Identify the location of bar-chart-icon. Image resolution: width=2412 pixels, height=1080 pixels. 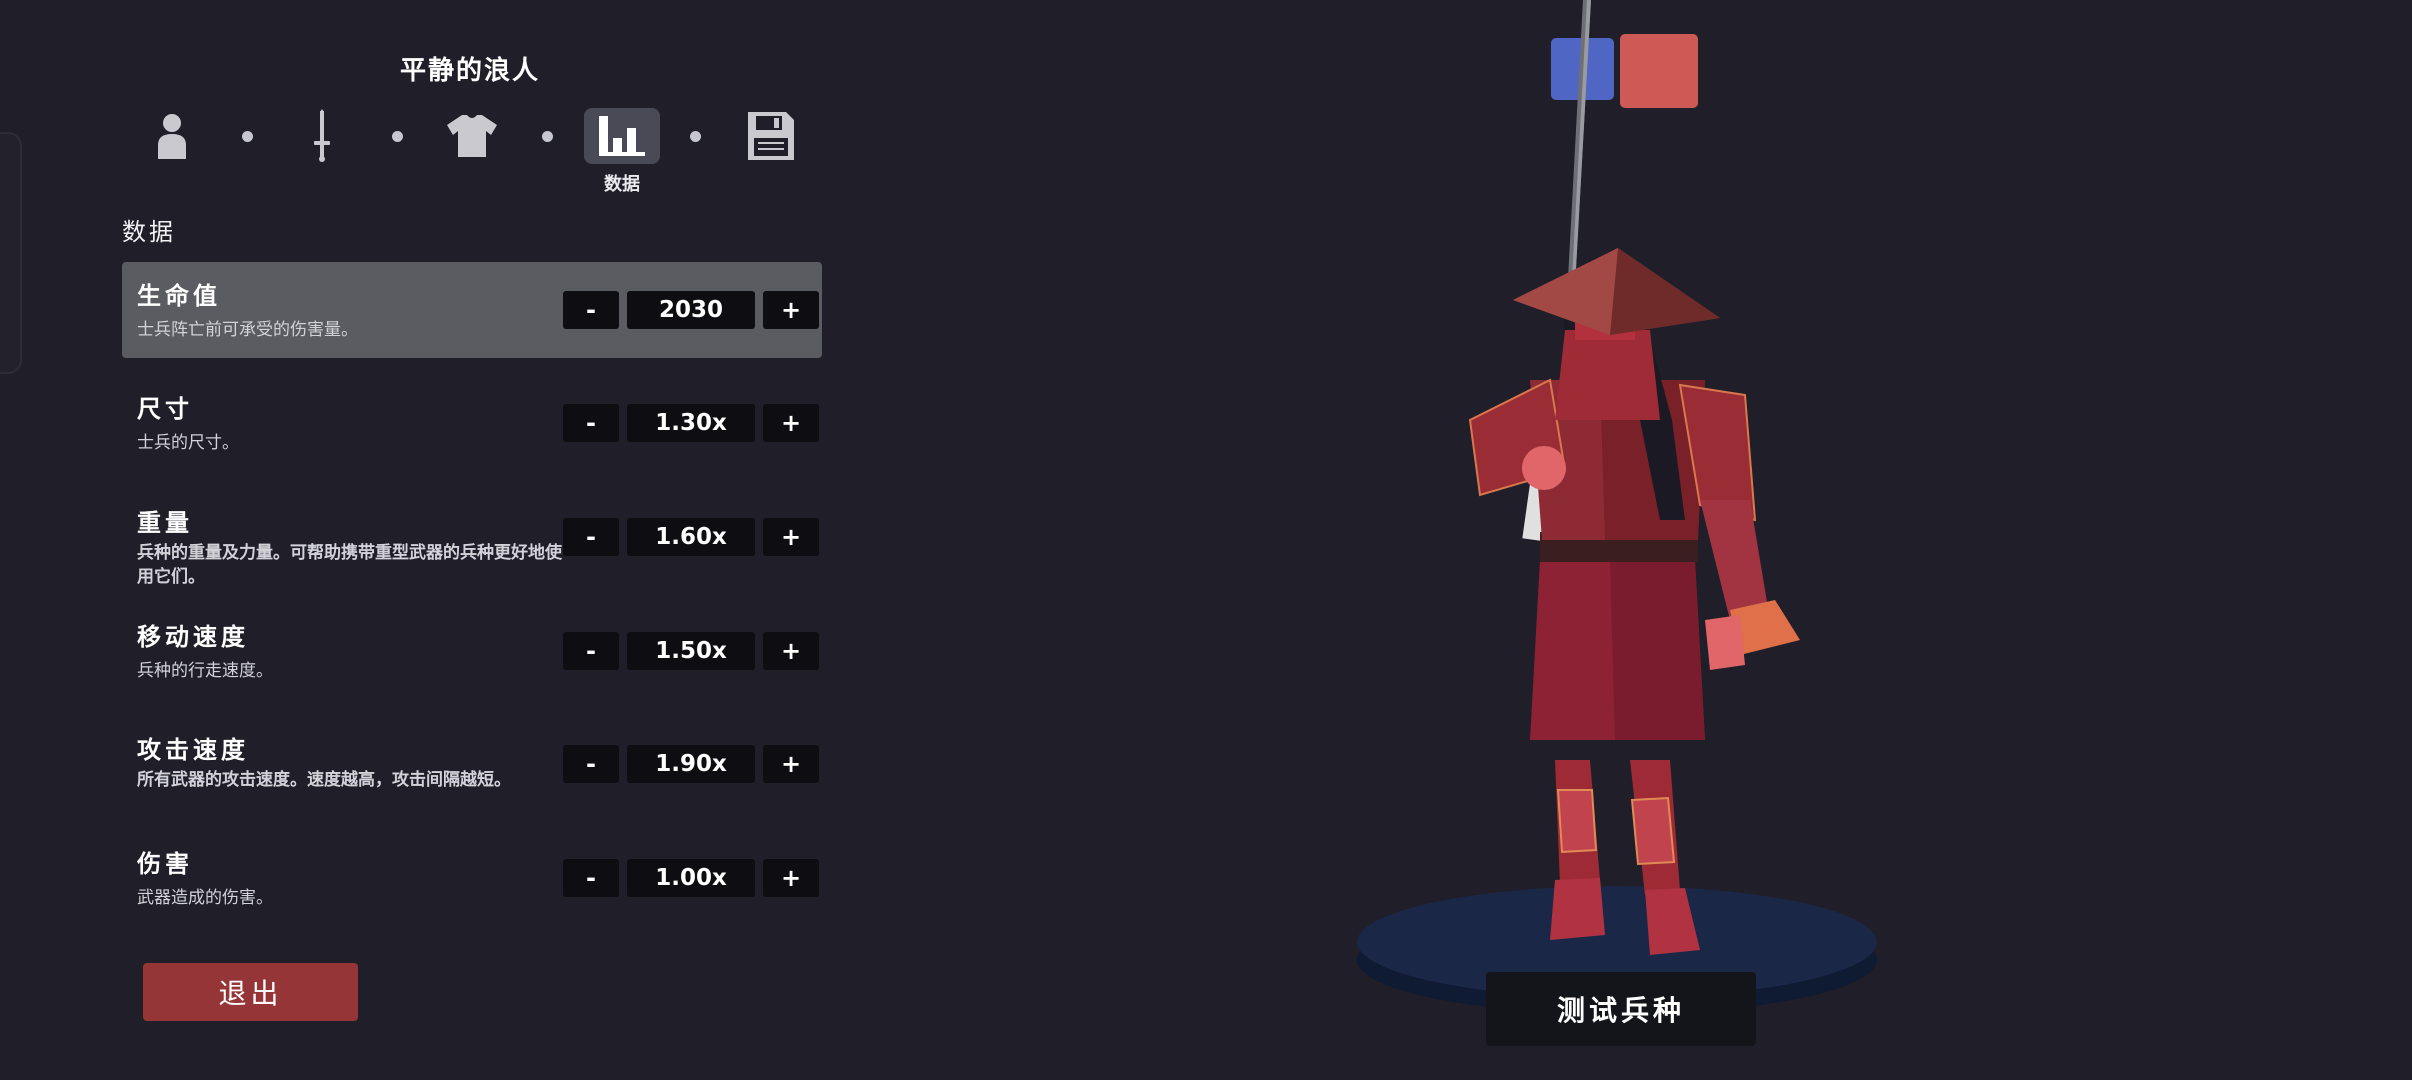
(622, 136).